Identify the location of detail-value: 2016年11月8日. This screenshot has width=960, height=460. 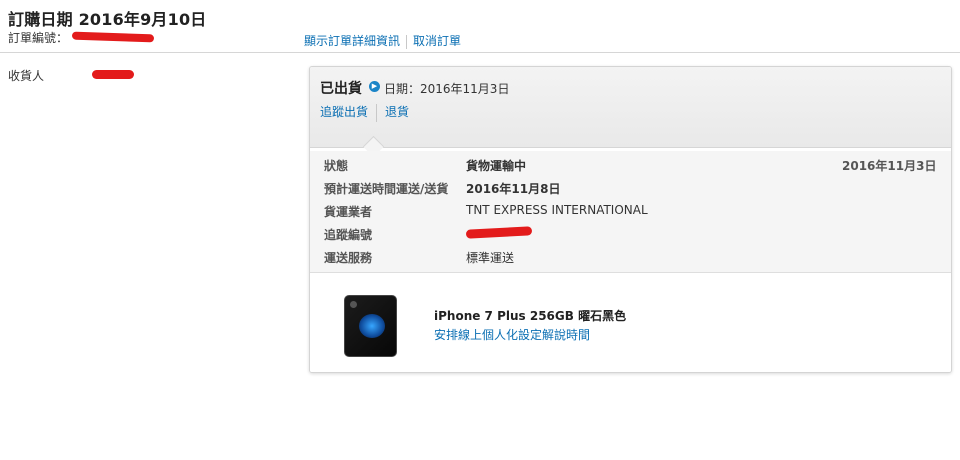
(513, 189).